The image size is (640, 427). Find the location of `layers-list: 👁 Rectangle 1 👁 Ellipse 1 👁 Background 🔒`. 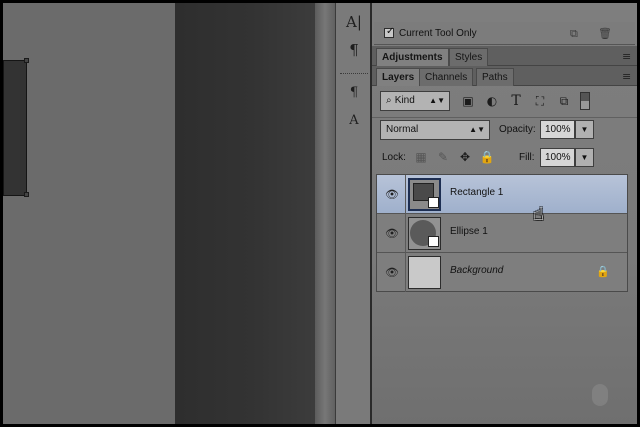

layers-list: 👁 Rectangle 1 👁 Ellipse 1 👁 Background 🔒 is located at coordinates (502, 233).